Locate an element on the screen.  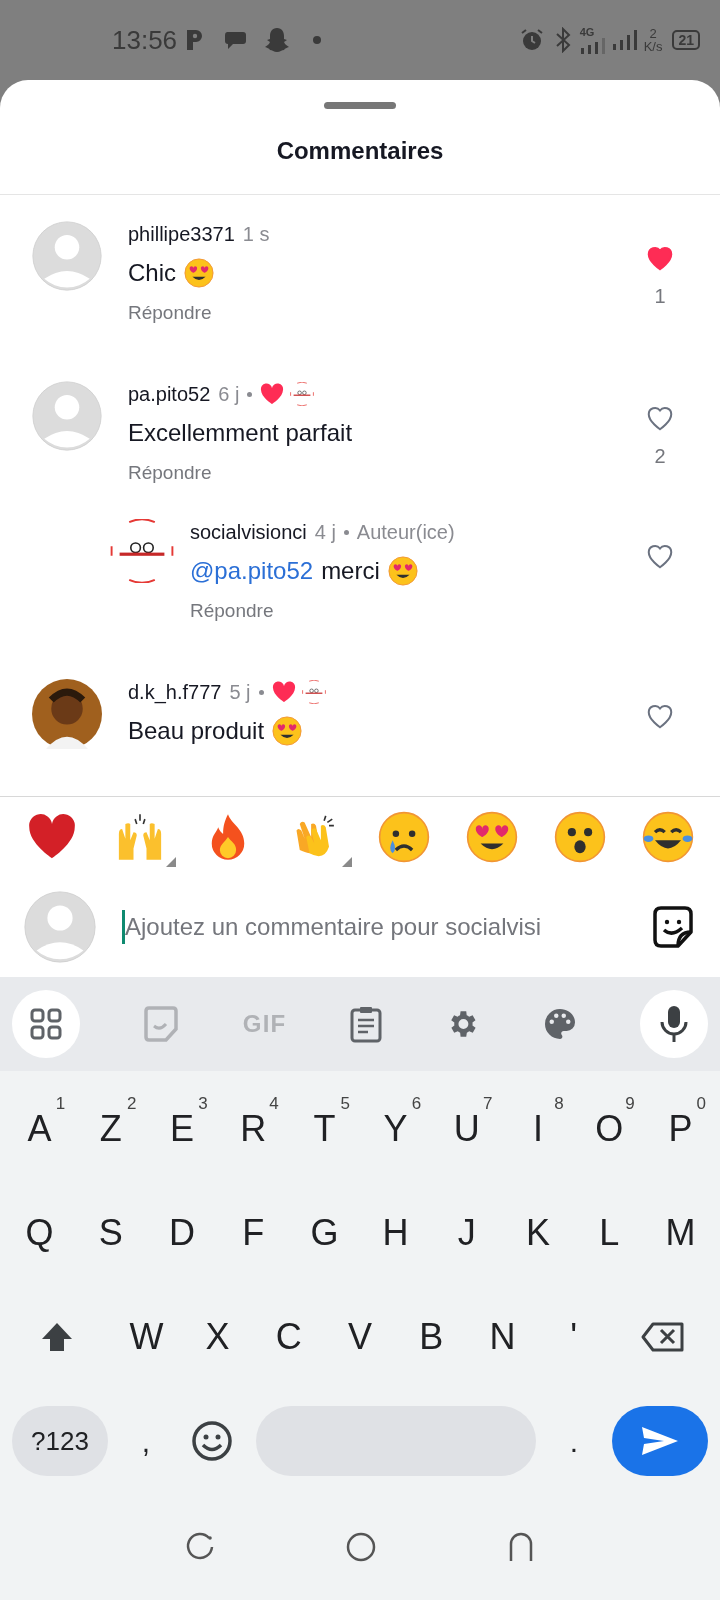
speed-unit: K/s is located at coordinates (653, 46).